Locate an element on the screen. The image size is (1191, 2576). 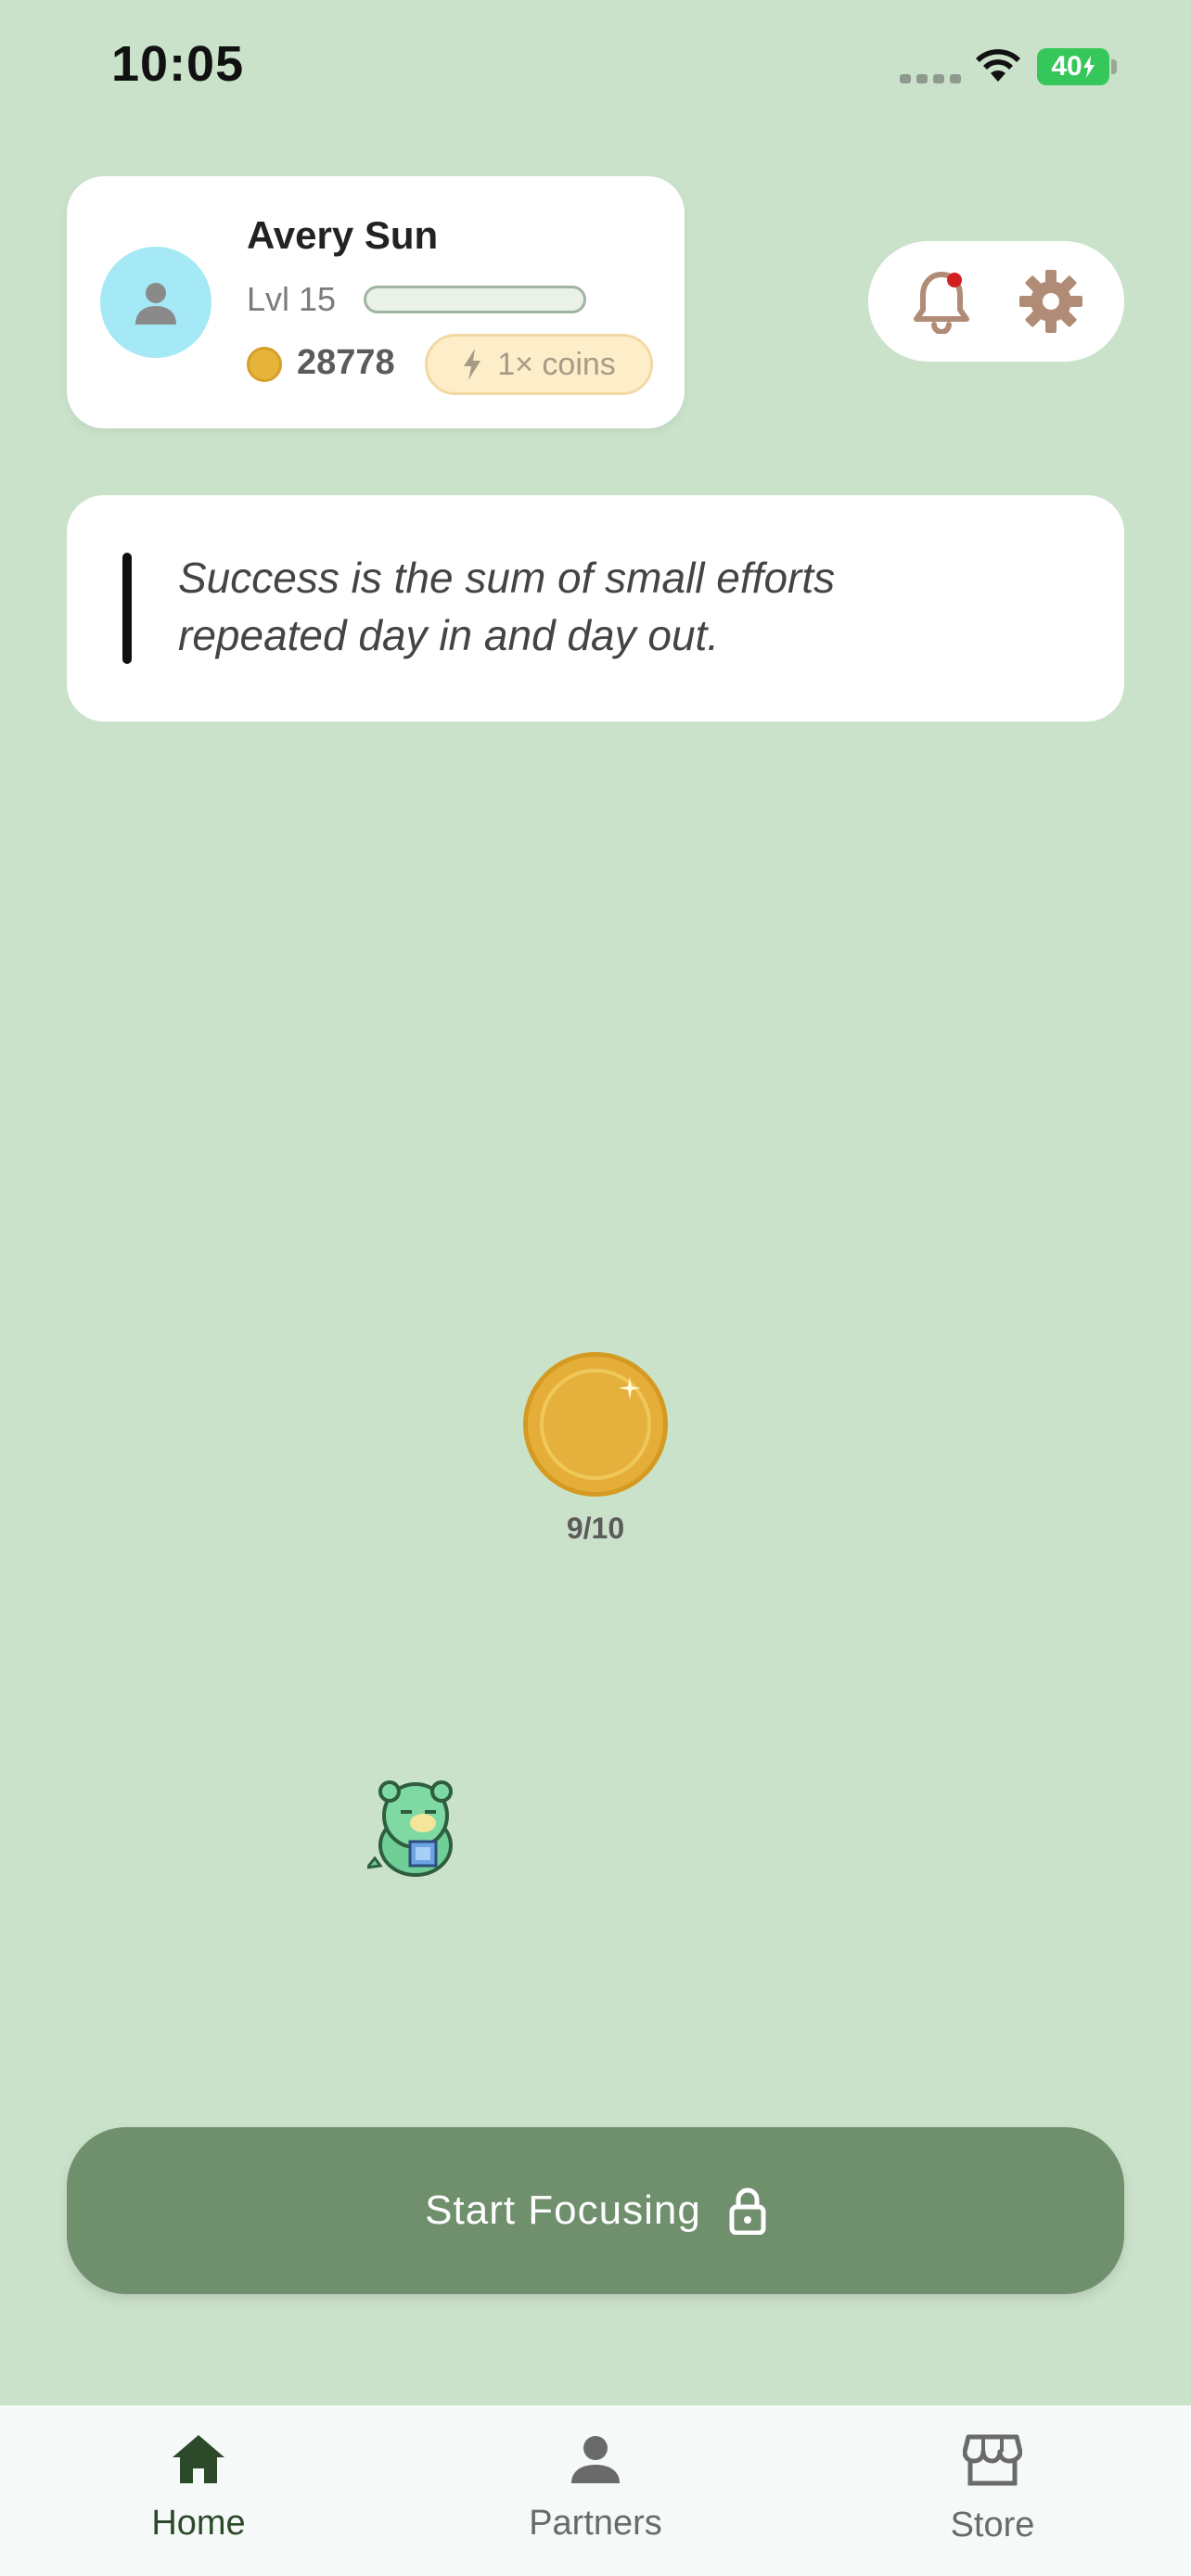
xp-progress-bar is located at coordinates (475, 299).